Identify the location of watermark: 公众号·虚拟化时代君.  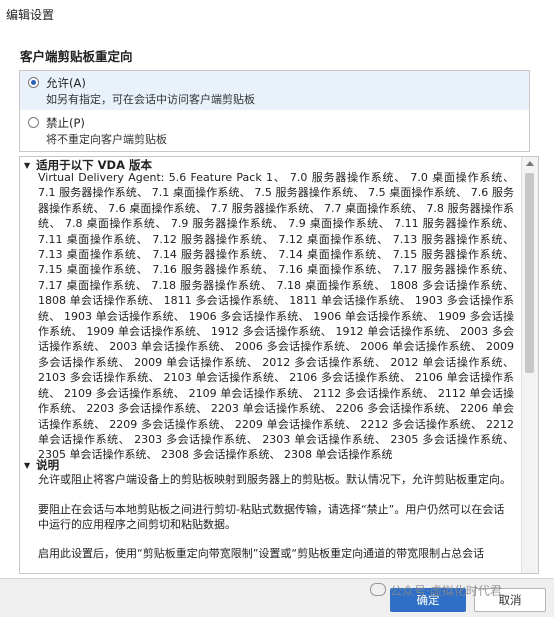
(436, 590).